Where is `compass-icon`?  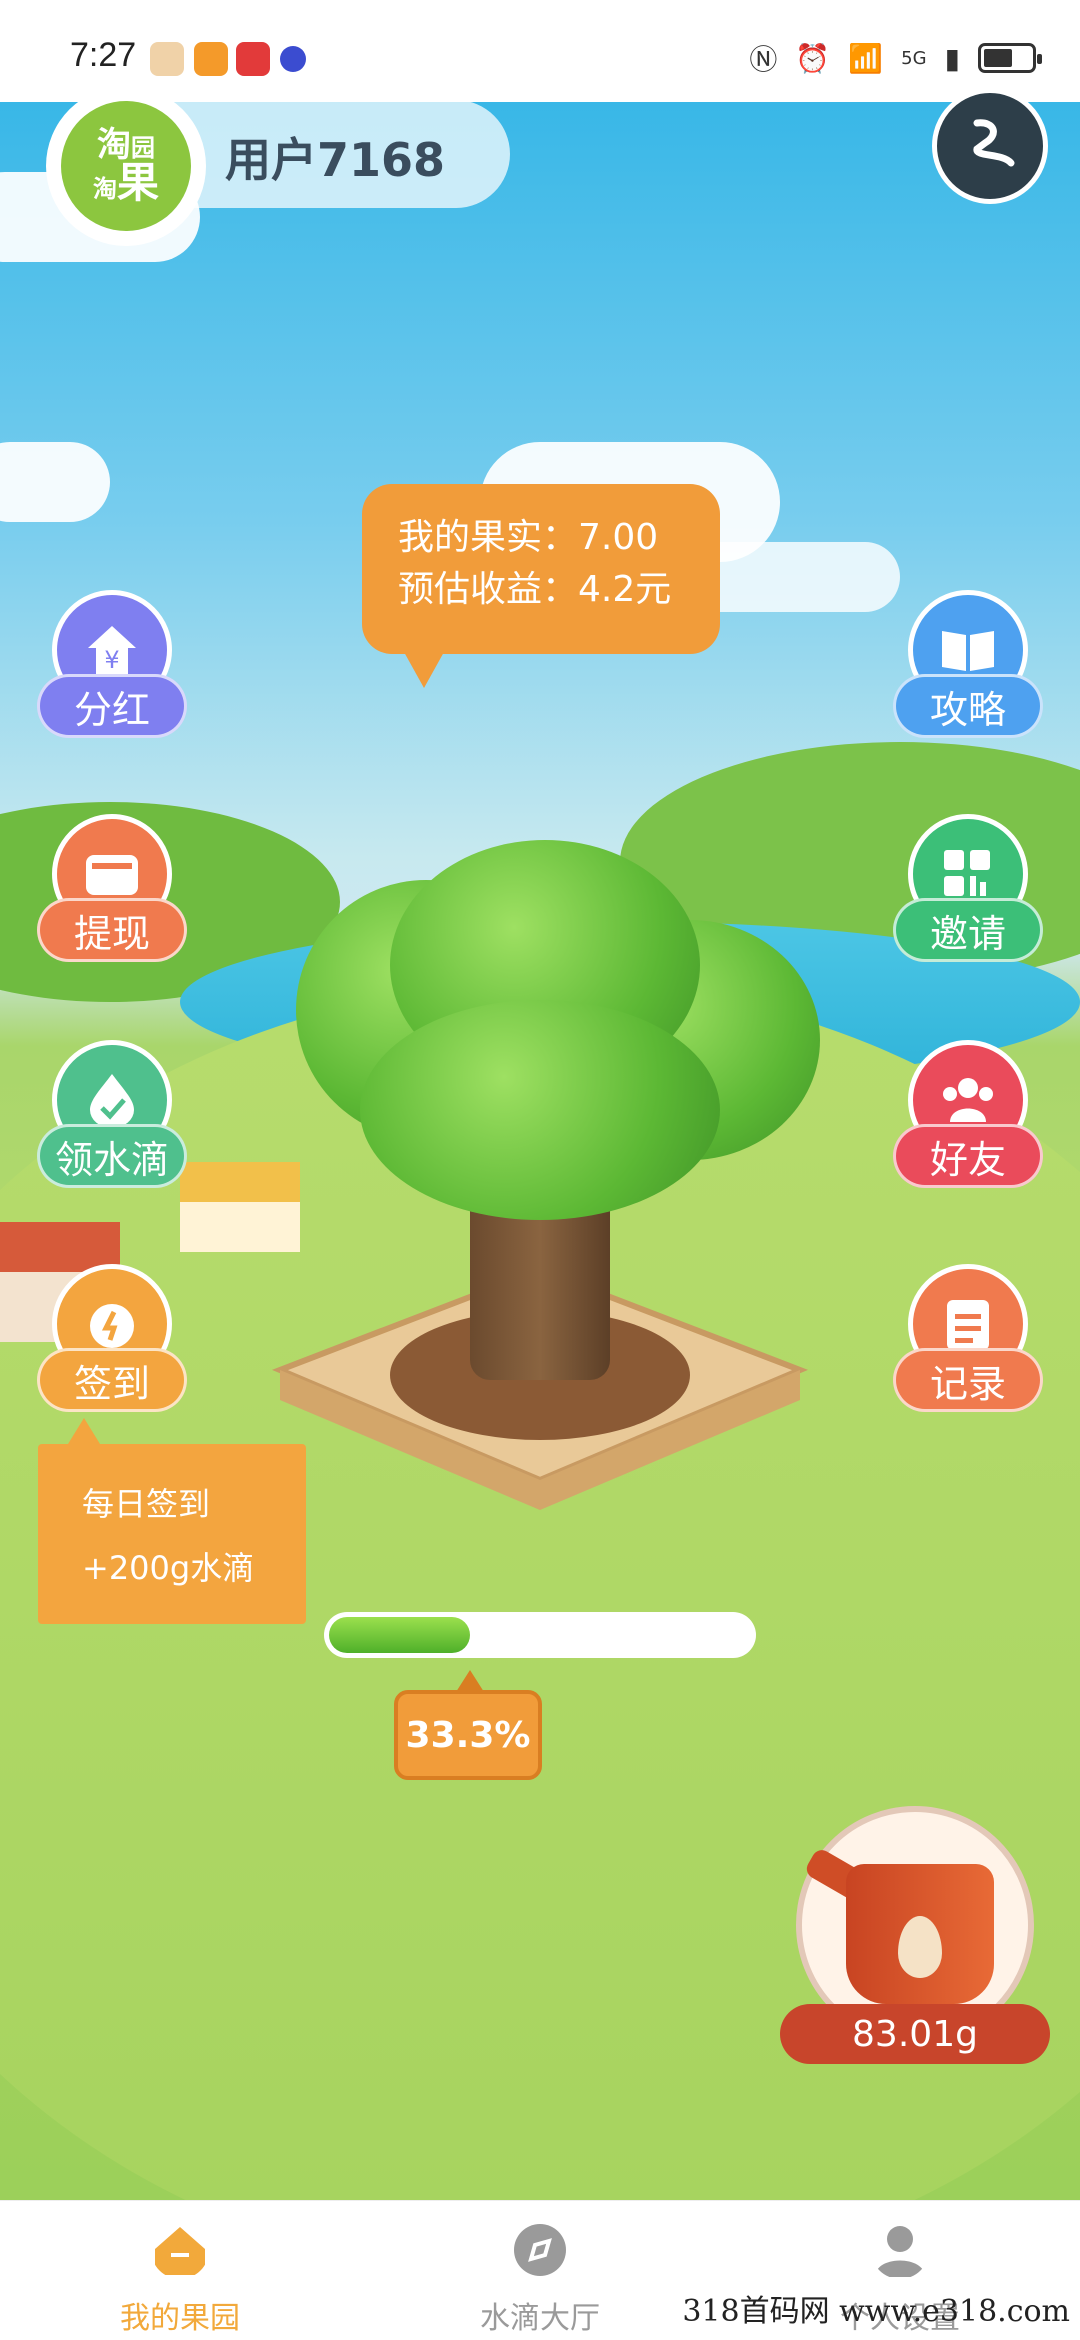
compass-icon is located at coordinates (540, 2250).